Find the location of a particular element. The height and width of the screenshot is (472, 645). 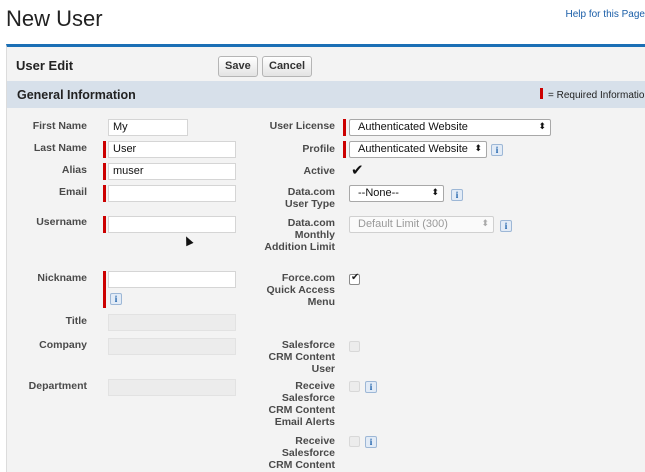

first-name-label: First Name is located at coordinates (59, 126).